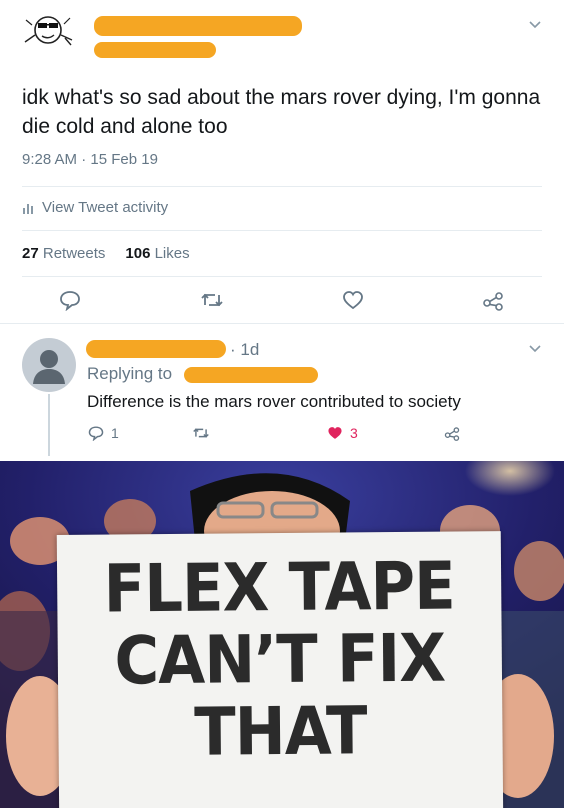 Image resolution: width=564 pixels, height=808 pixels. What do you see at coordinates (30, 253) in the screenshot?
I see `retweets-count: 27` at bounding box center [30, 253].